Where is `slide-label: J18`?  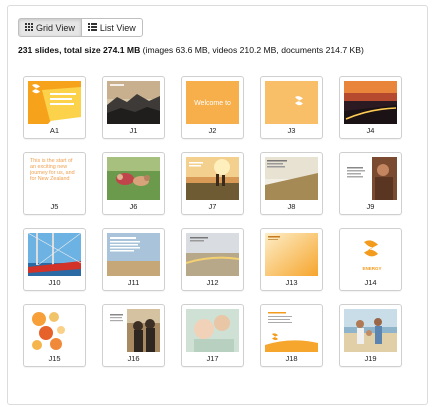 slide-label: J18 is located at coordinates (291, 358).